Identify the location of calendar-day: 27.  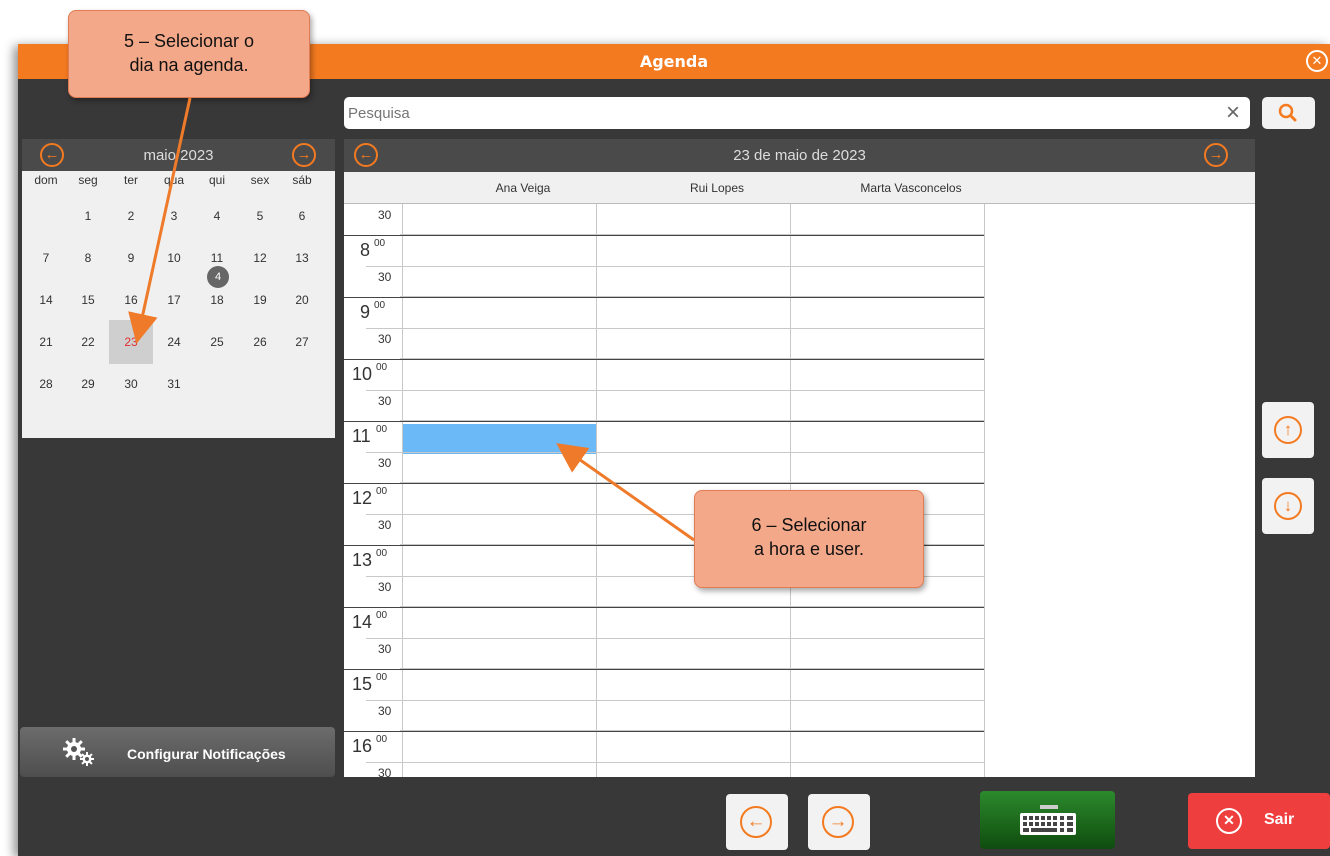
(302, 342).